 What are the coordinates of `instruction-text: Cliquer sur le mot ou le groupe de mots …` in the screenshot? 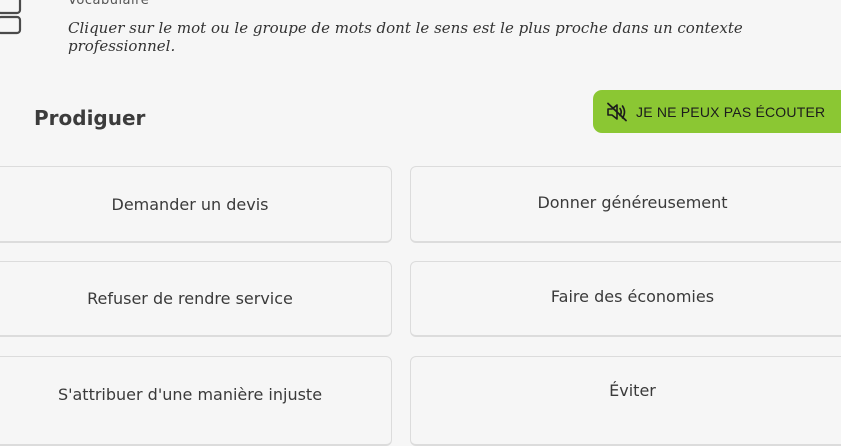 It's located at (405, 37).